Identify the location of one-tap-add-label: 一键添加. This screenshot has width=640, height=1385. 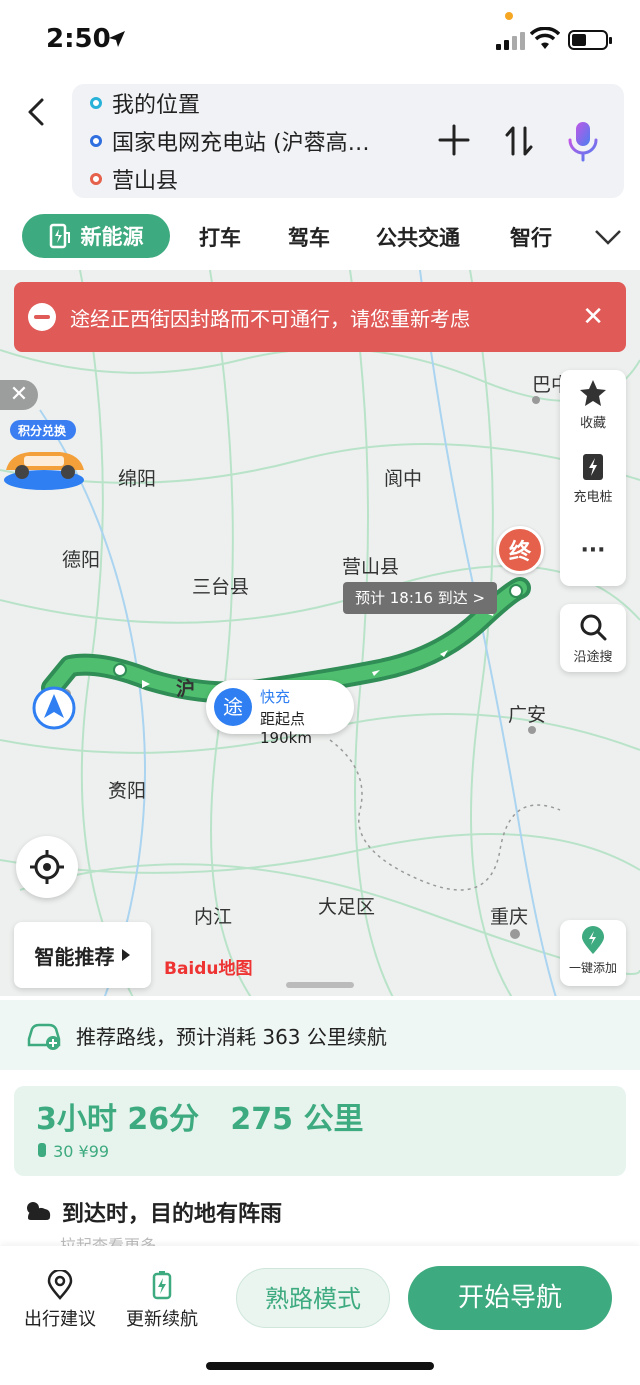
(592, 968).